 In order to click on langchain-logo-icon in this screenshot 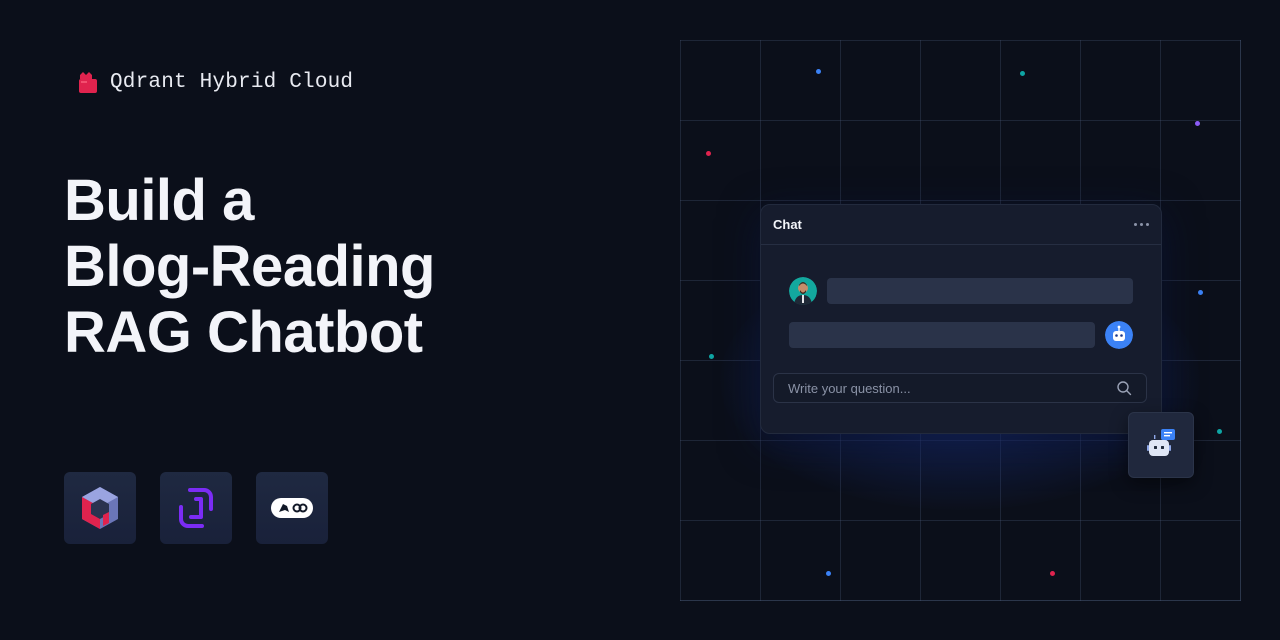, I will do `click(292, 508)`.